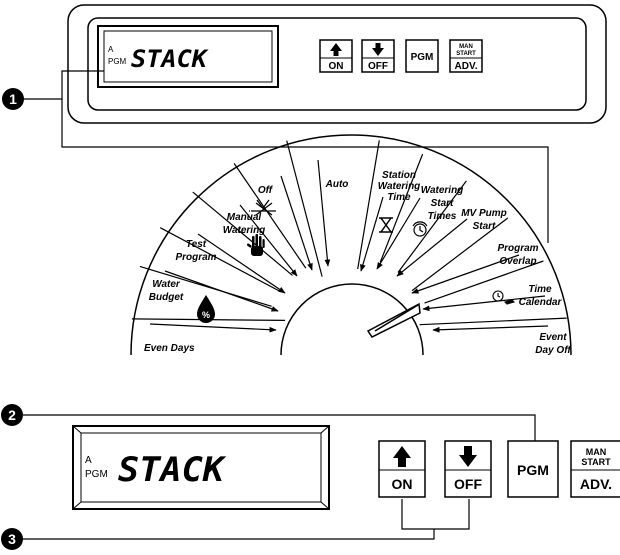 This screenshot has width=620, height=555. What do you see at coordinates (442, 203) in the screenshot?
I see `dial-label-watering-start-times: Watering Start Times` at bounding box center [442, 203].